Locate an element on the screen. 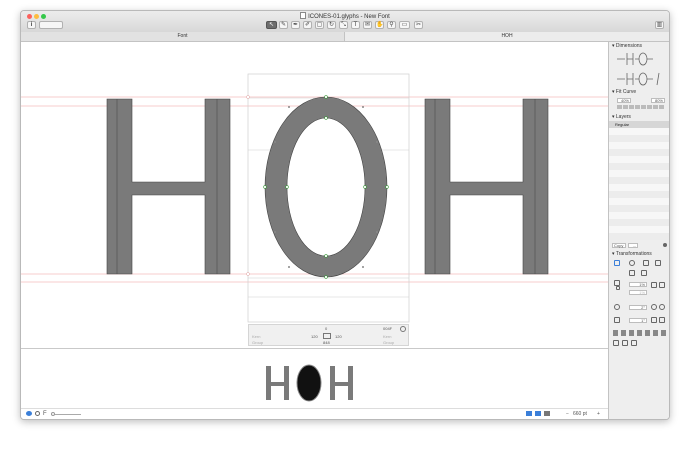  glyph-h-right is located at coordinates (486, 186).